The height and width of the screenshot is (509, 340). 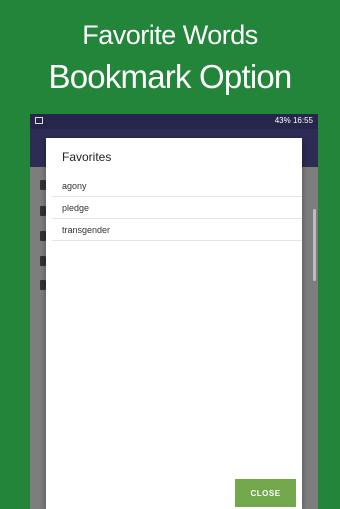 I want to click on favorite-item: pledge, so click(x=177, y=208).